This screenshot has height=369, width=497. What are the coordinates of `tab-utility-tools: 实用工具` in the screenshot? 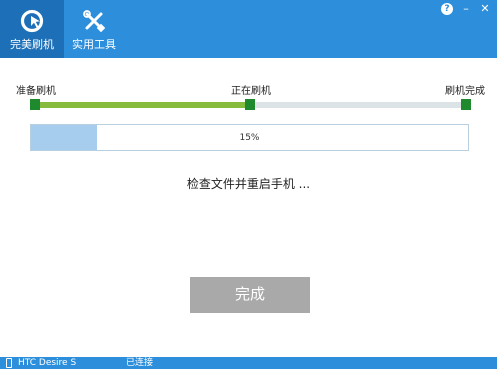 It's located at (94, 29).